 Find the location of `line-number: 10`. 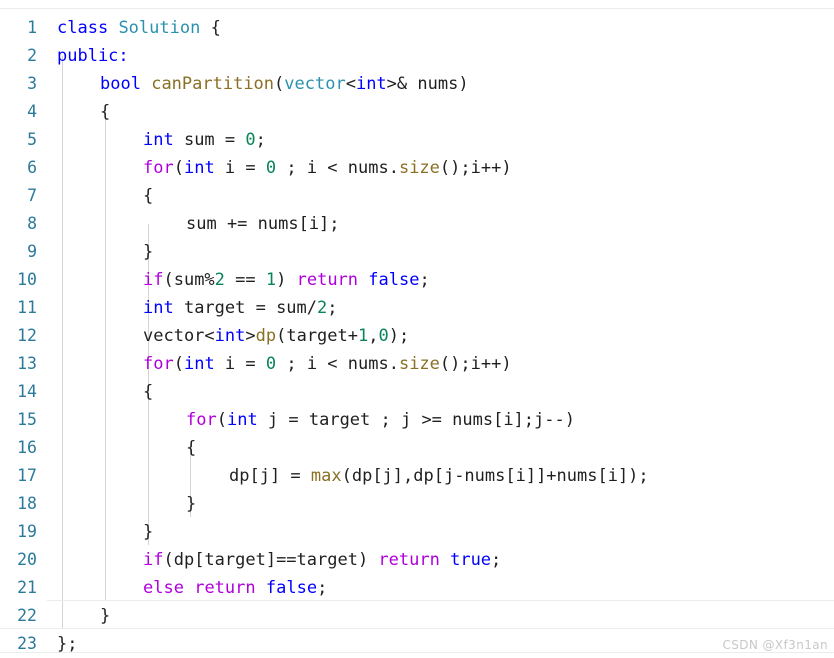

line-number: 10 is located at coordinates (27, 279).